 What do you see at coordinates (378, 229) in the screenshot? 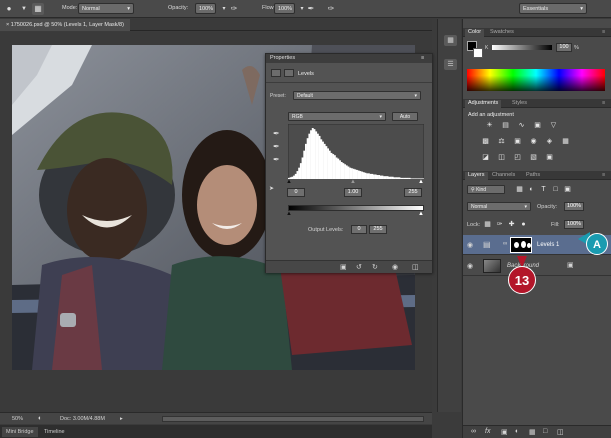
I see `output-white-field: 255` at bounding box center [378, 229].